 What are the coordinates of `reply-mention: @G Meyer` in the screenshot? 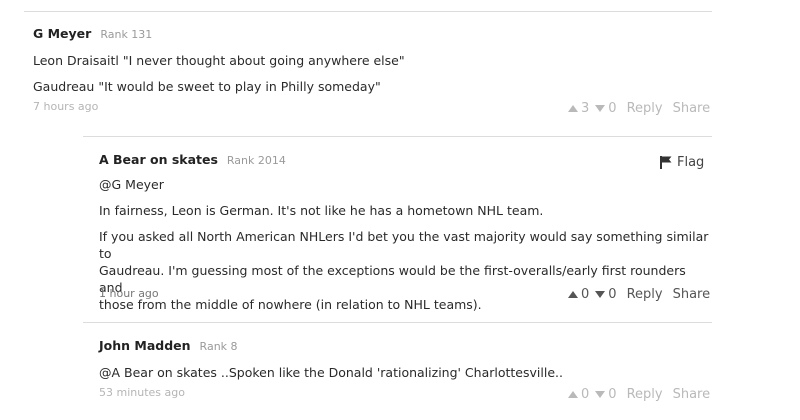 It's located at (404, 184).